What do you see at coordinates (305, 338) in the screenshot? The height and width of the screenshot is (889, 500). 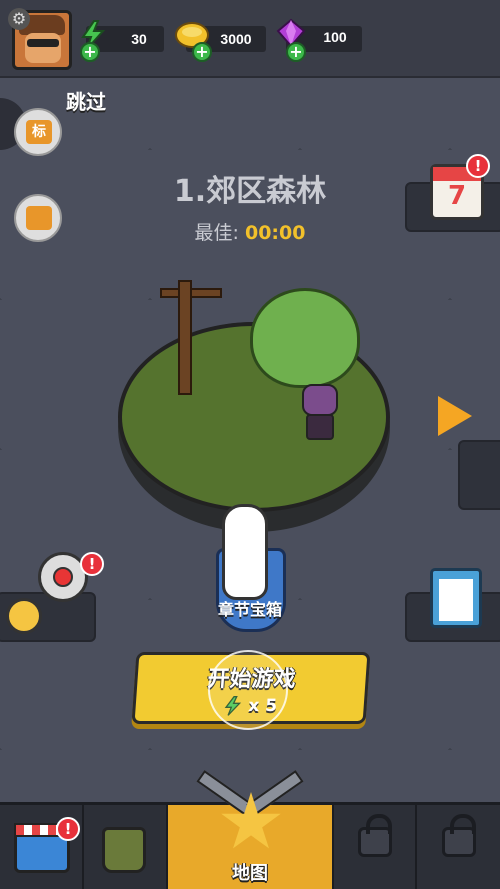 I see `tree` at bounding box center [305, 338].